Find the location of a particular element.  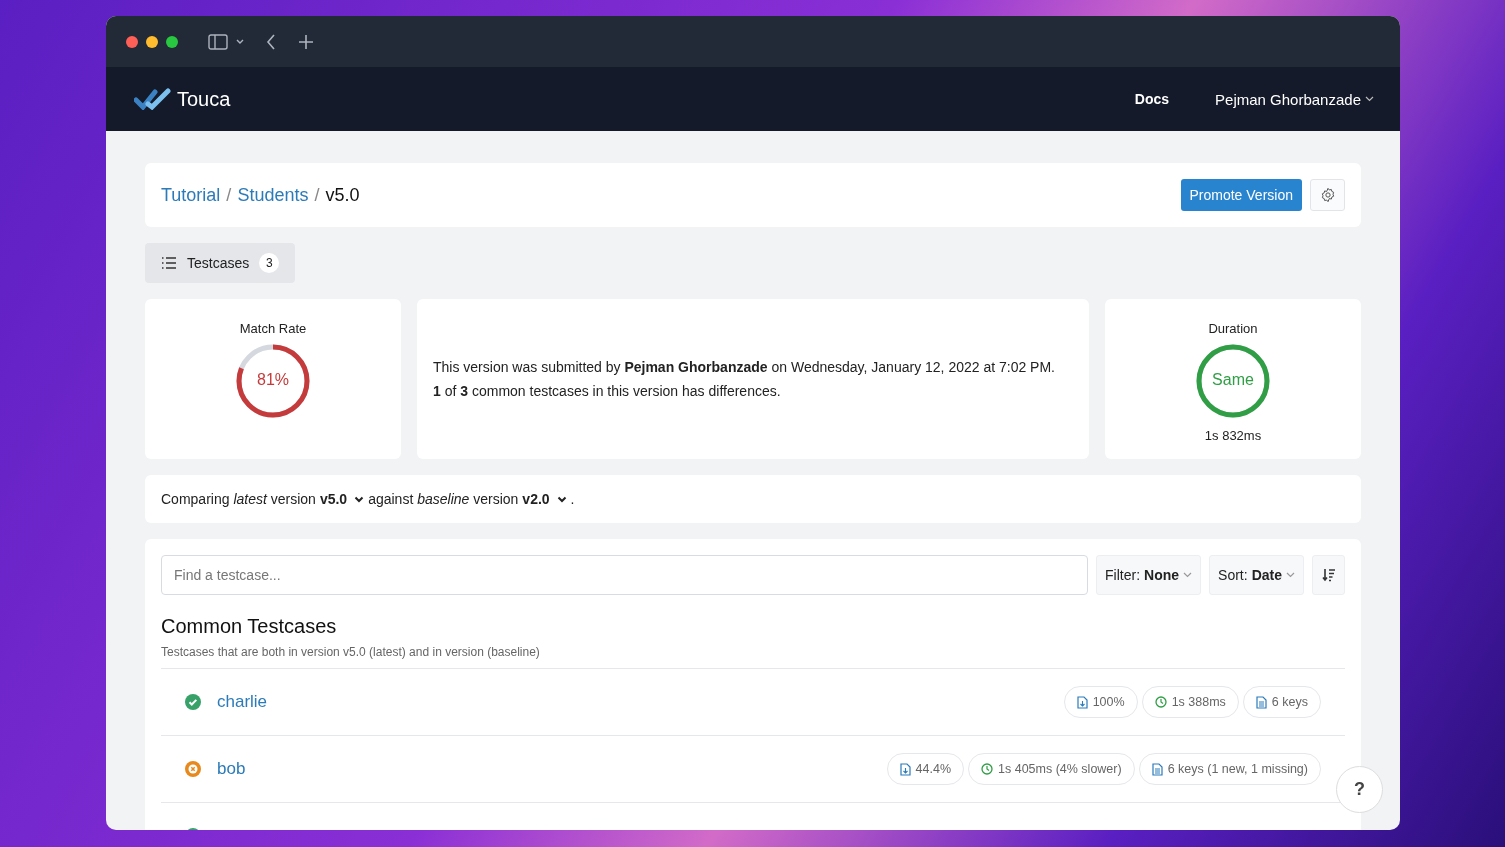

breadcrumb-current: v5.0 is located at coordinates (342, 195).